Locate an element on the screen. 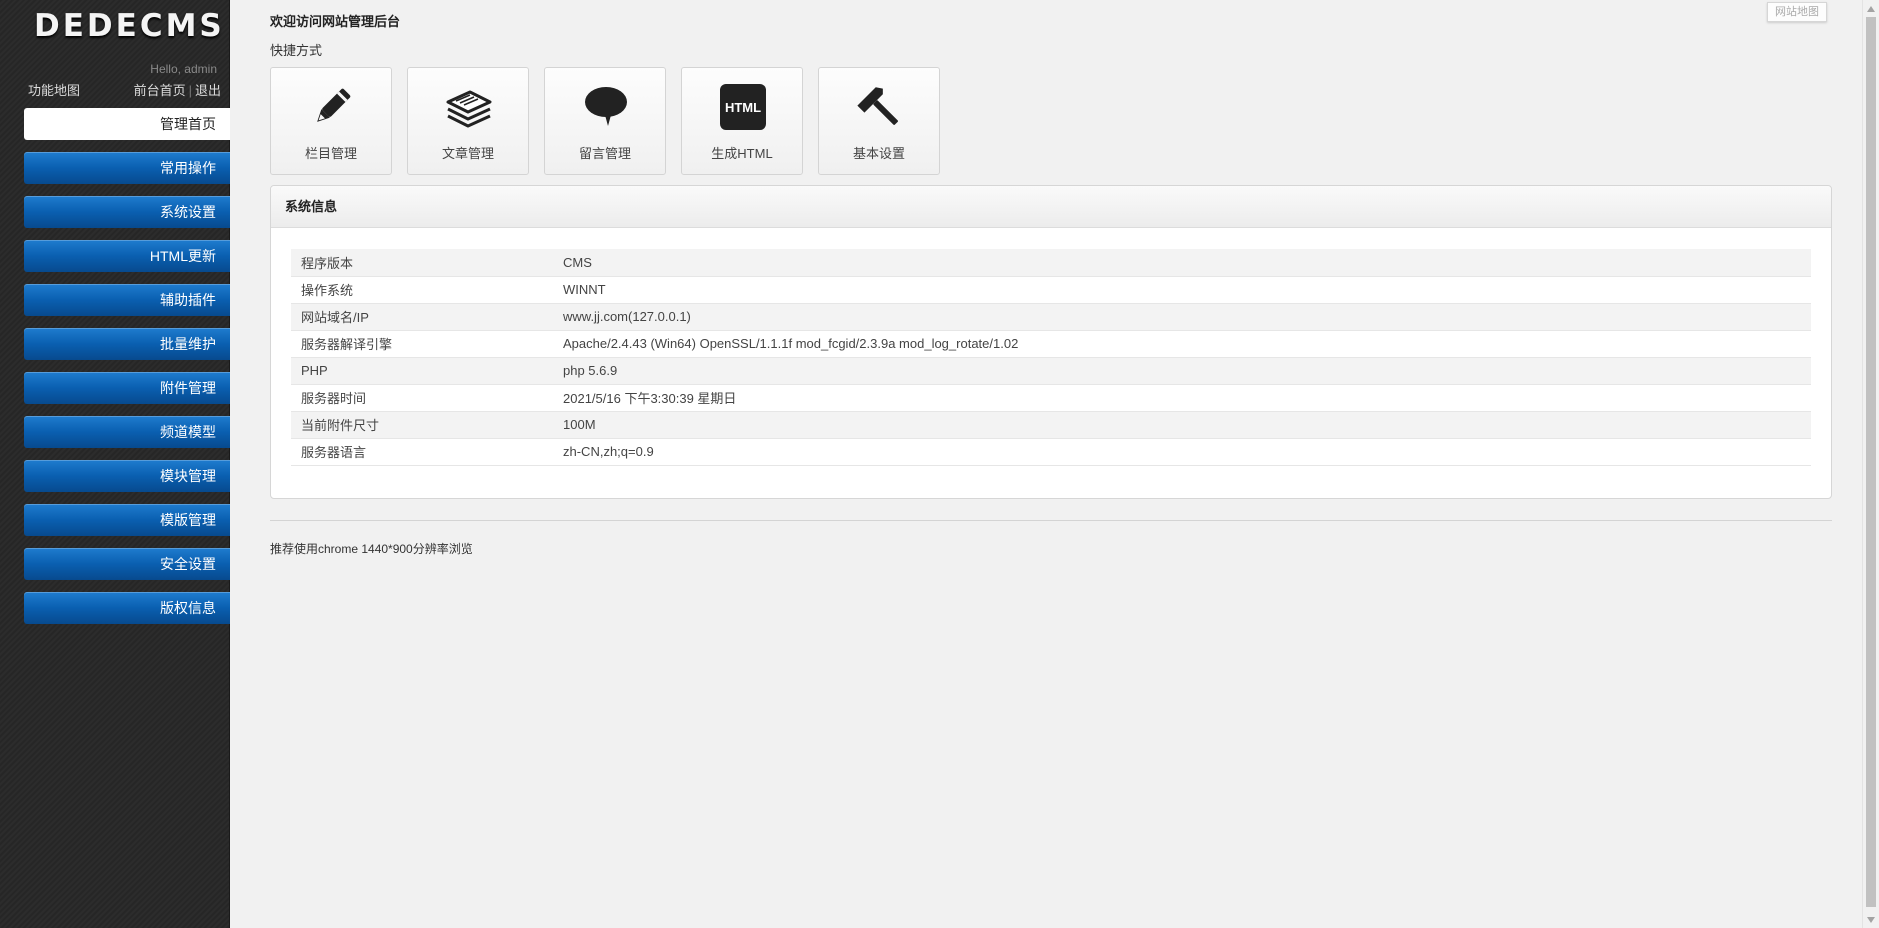 The image size is (1879, 928). shortcut-message-management: 留言管理 is located at coordinates (605, 121).